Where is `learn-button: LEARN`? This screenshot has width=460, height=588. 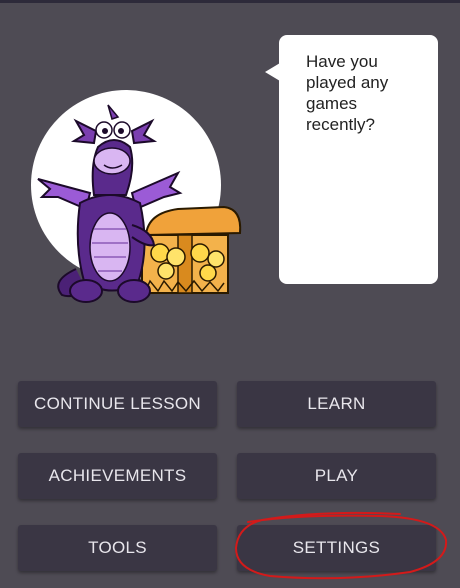 learn-button: LEARN is located at coordinates (336, 404).